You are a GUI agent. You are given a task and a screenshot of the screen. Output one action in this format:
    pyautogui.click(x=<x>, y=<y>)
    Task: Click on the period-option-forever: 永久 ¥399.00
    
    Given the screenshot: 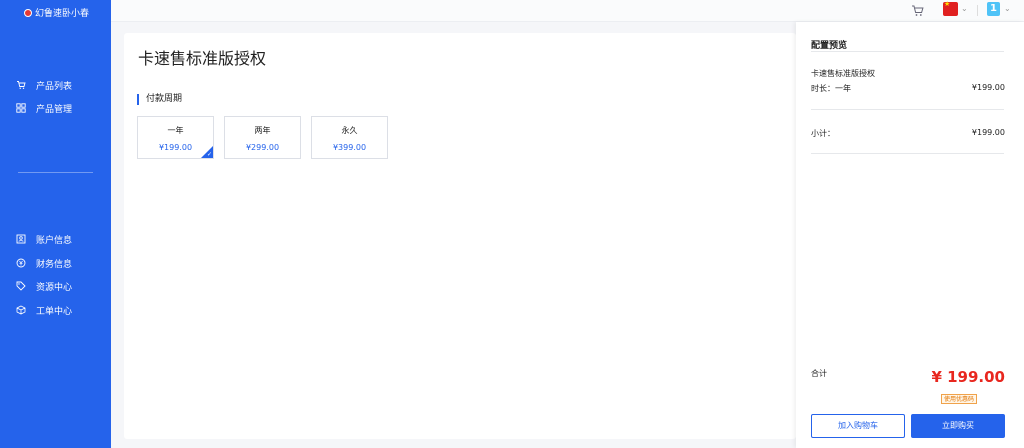 What is the action you would take?
    pyautogui.click(x=349, y=137)
    